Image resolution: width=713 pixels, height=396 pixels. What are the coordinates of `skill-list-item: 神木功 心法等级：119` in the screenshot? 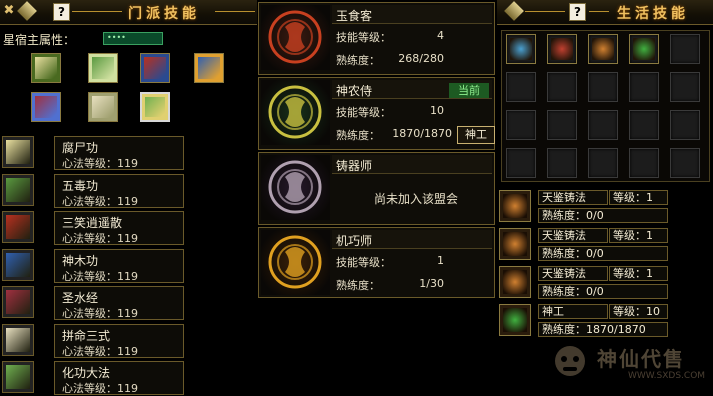 It's located at (119, 265).